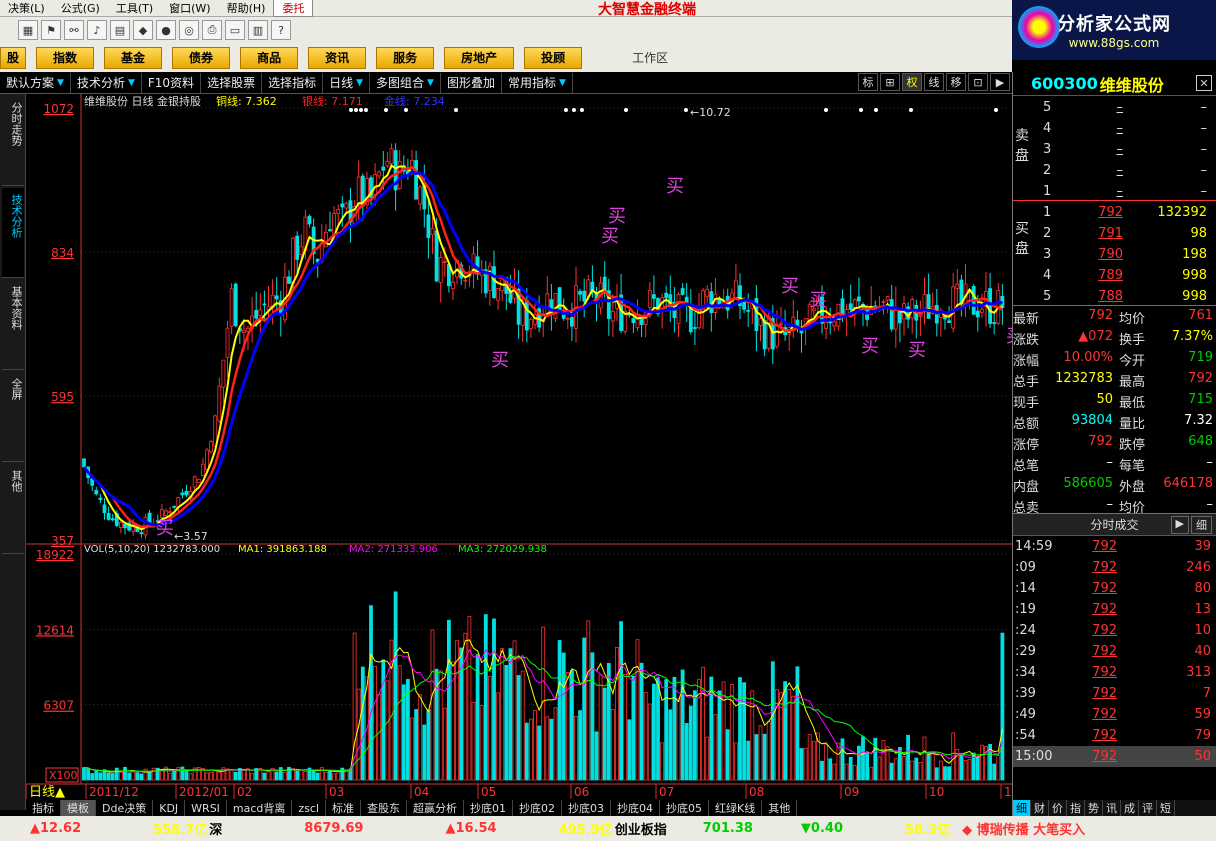 This screenshot has height=841, width=1216. I want to click on chart-tab: 默认方案 ▼, so click(35, 82).